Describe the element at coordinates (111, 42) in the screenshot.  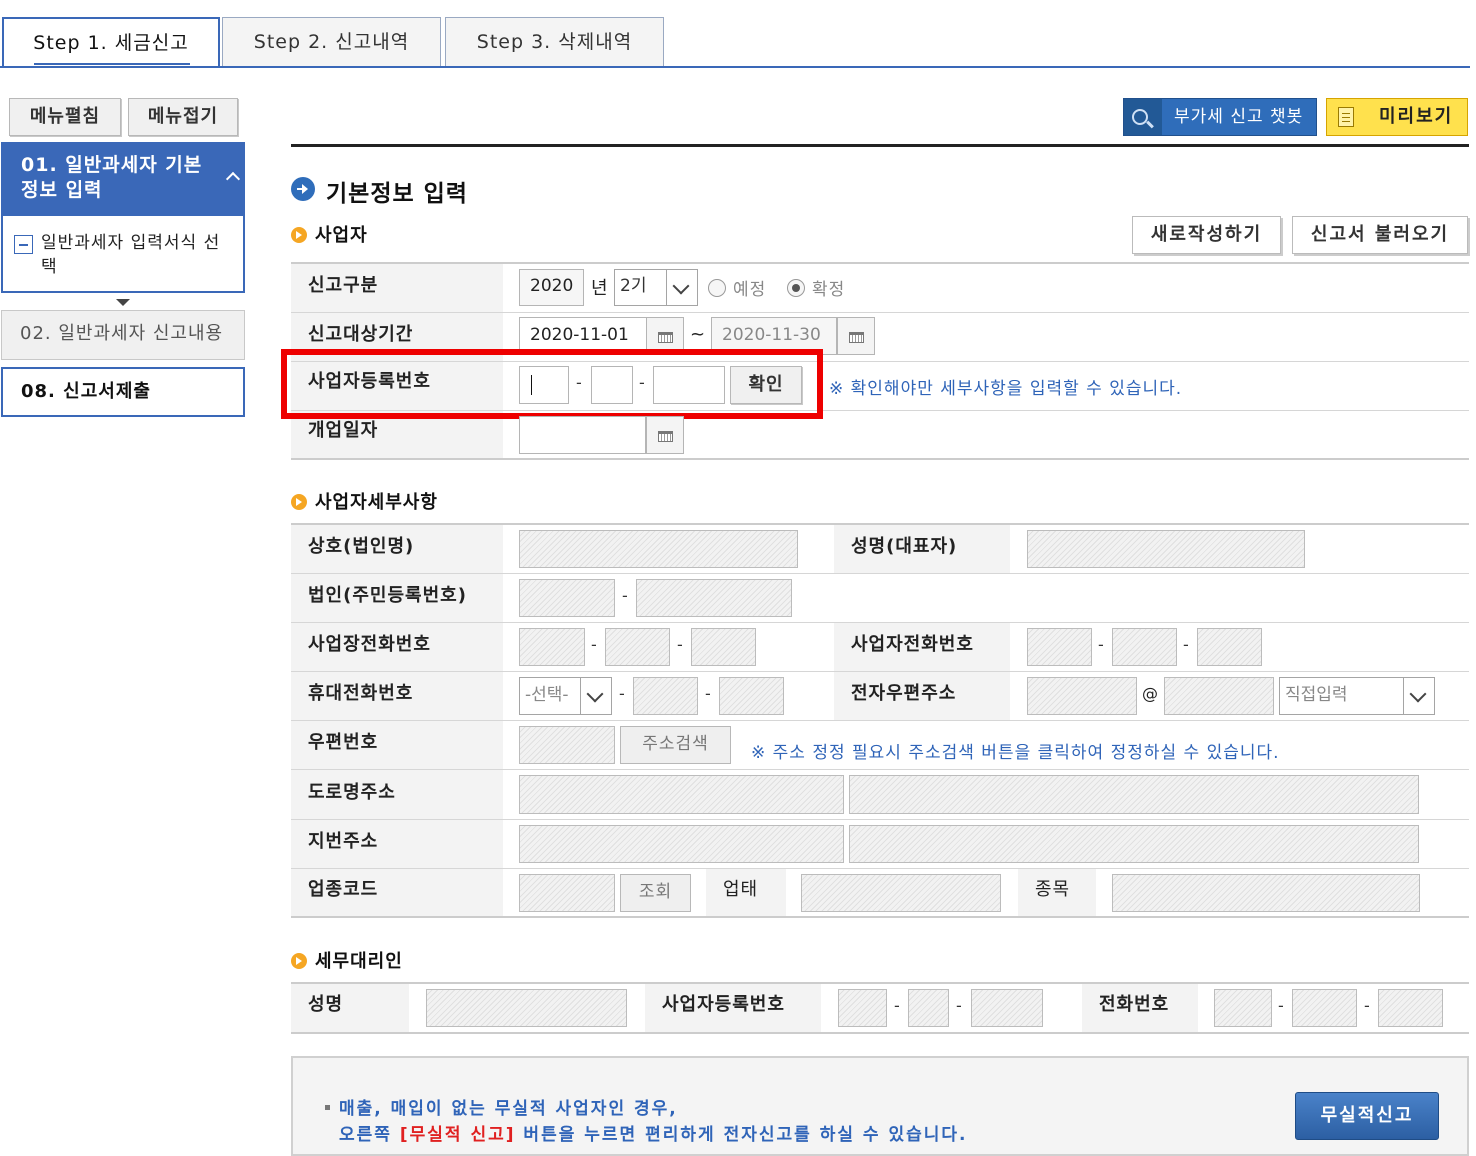
I see `tab-step1: Step 1. 세금신고` at that location.